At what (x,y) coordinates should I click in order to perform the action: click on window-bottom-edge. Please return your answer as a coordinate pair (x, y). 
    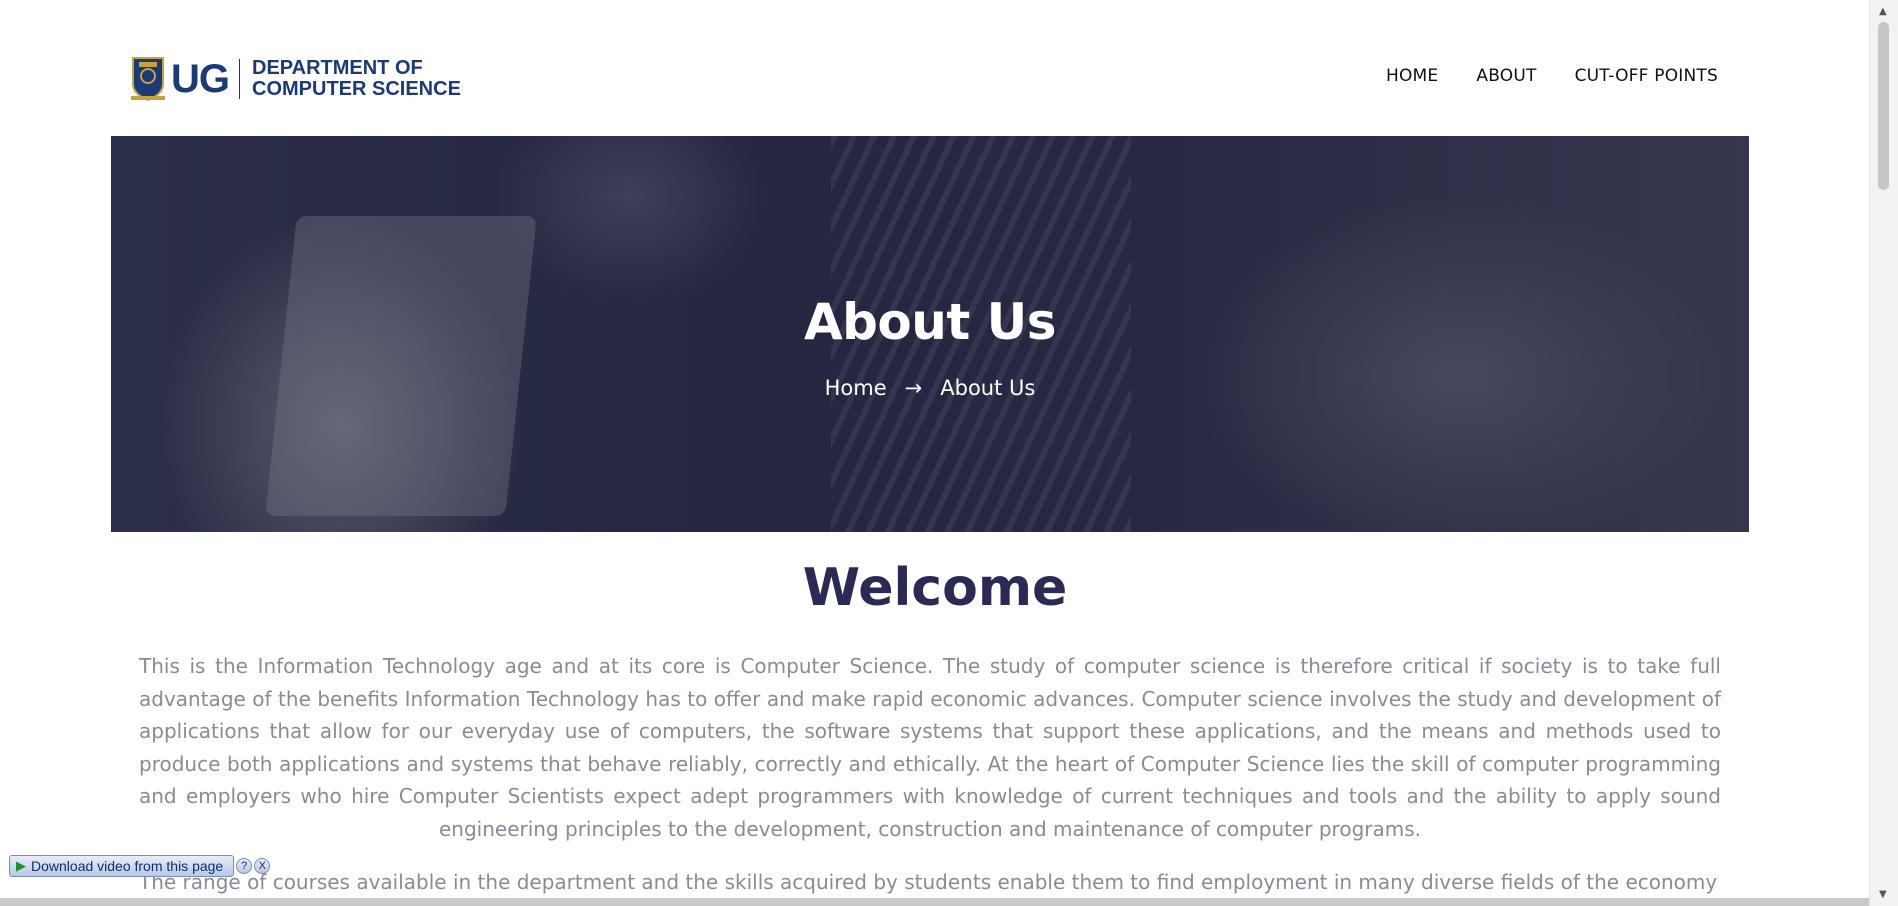
    Looking at the image, I should click on (935, 902).